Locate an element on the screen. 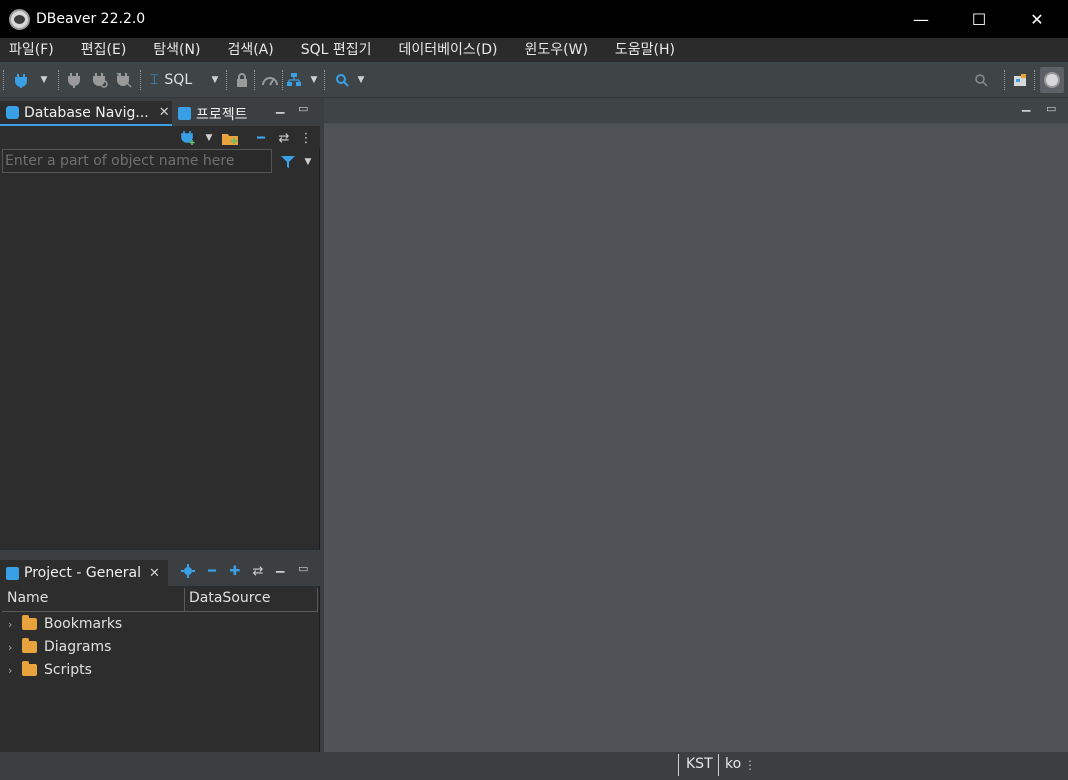 Image resolution: width=1068 pixels, height=780 pixels. editor-tab-strip: ▁ ▭ is located at coordinates (696, 111).